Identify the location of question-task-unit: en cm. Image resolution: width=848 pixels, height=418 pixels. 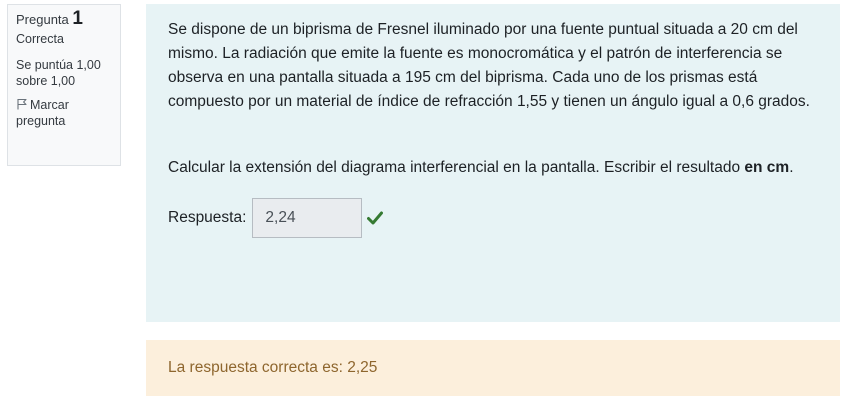
(767, 167).